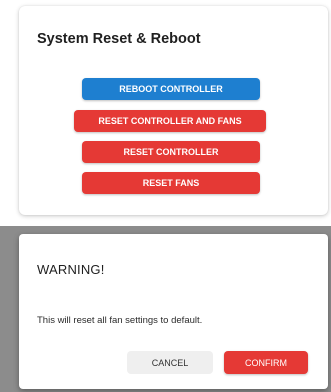  I want to click on confirm-button: CONFIRM, so click(266, 362).